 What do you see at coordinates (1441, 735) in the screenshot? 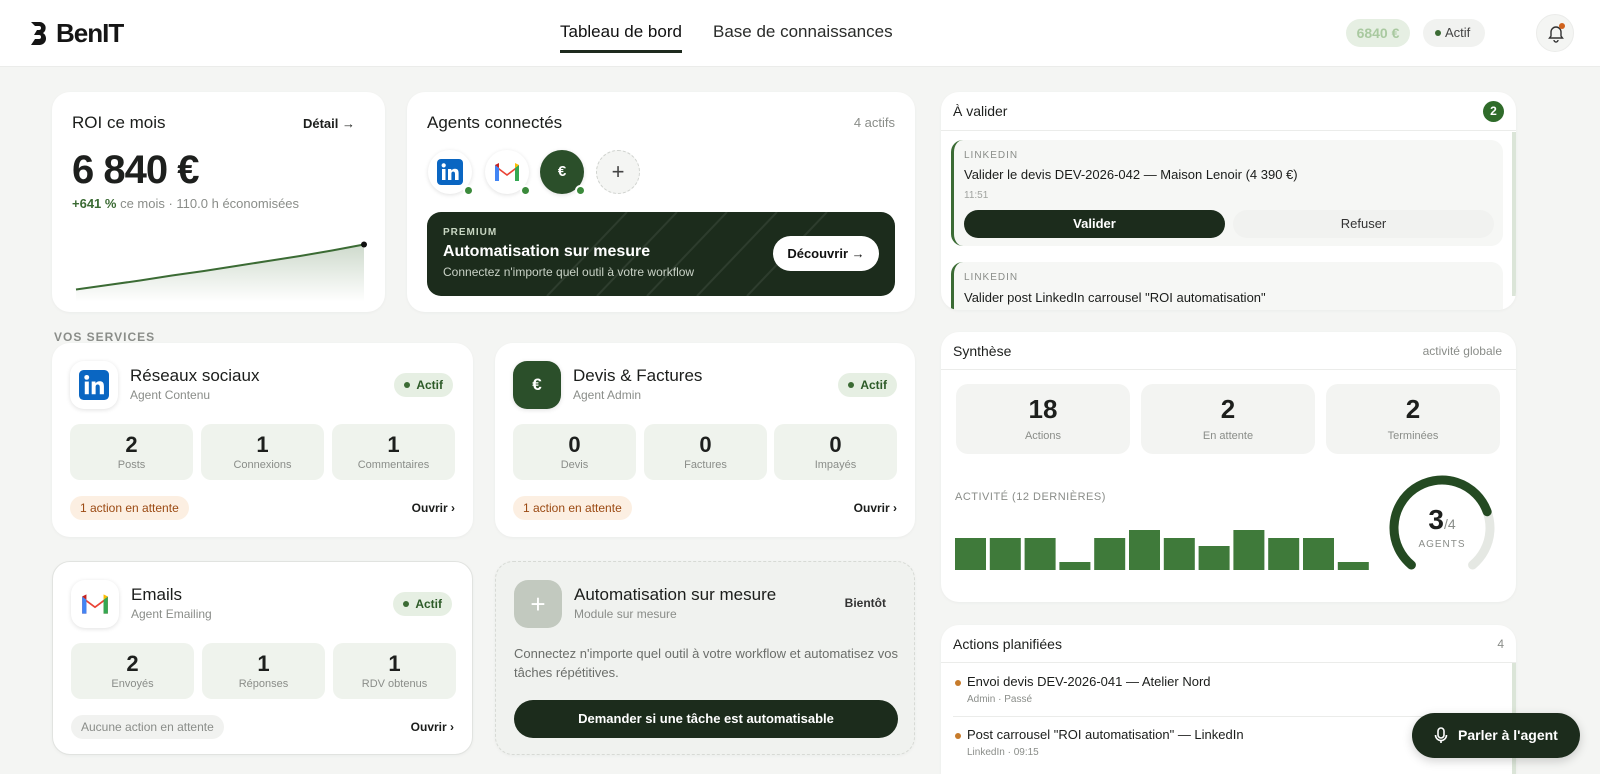
I see `microphone-icon` at bounding box center [1441, 735].